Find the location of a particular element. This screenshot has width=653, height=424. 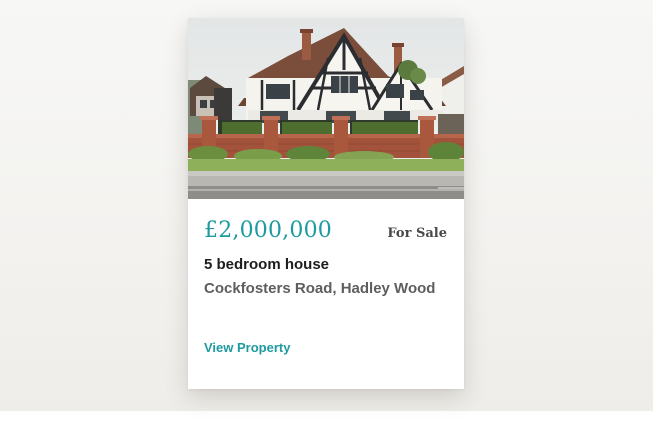

view-property-link: View Property is located at coordinates (247, 347).